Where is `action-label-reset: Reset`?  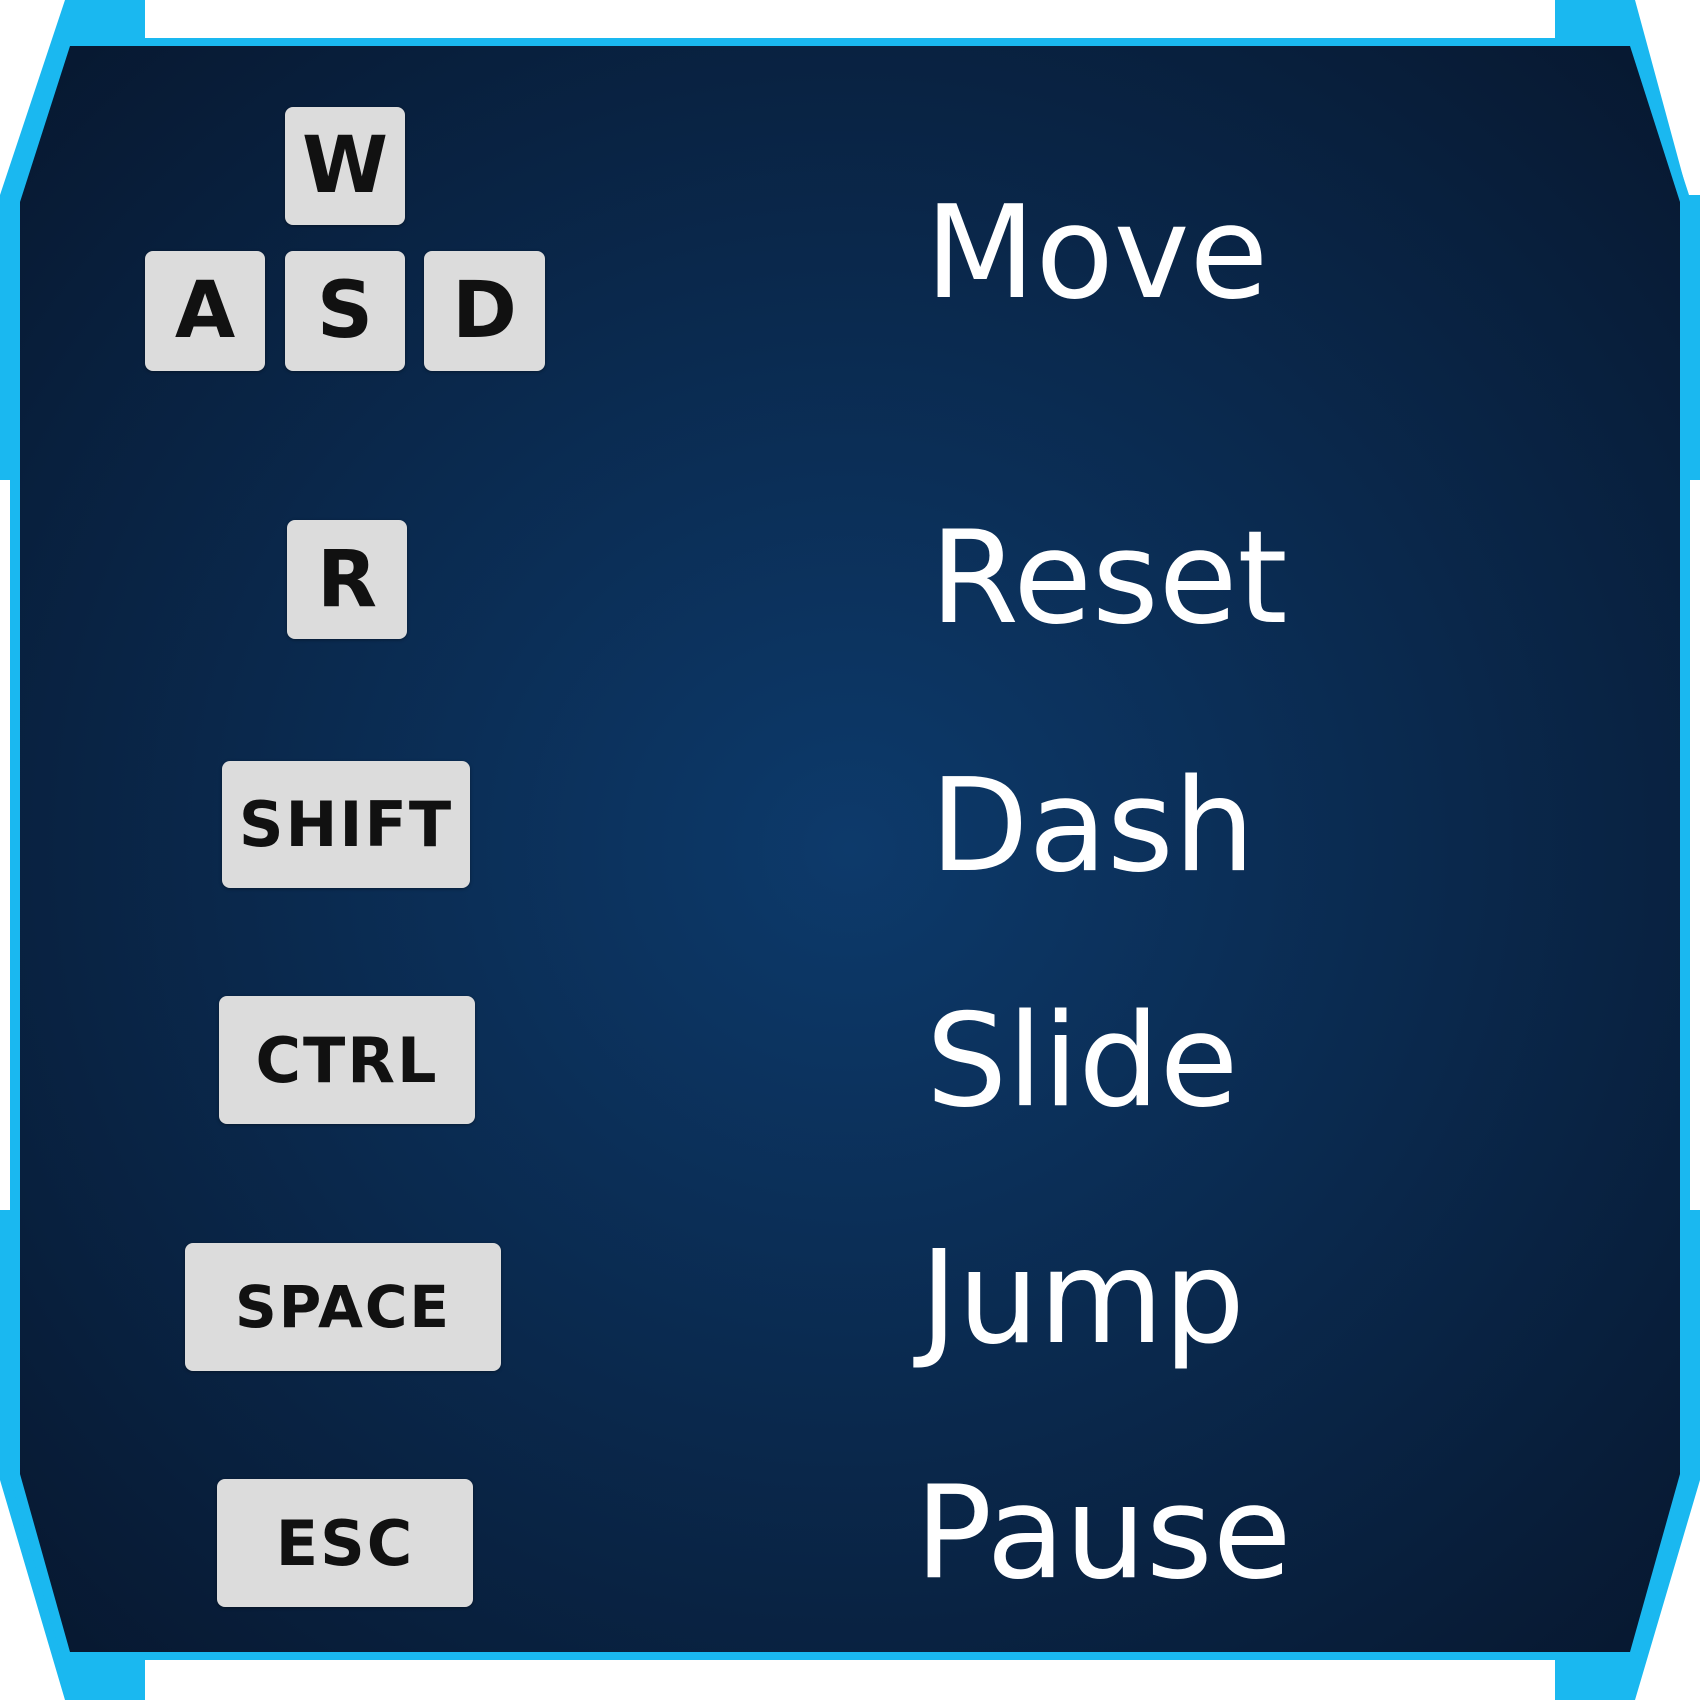
action-label-reset: Reset is located at coordinates (1109, 578).